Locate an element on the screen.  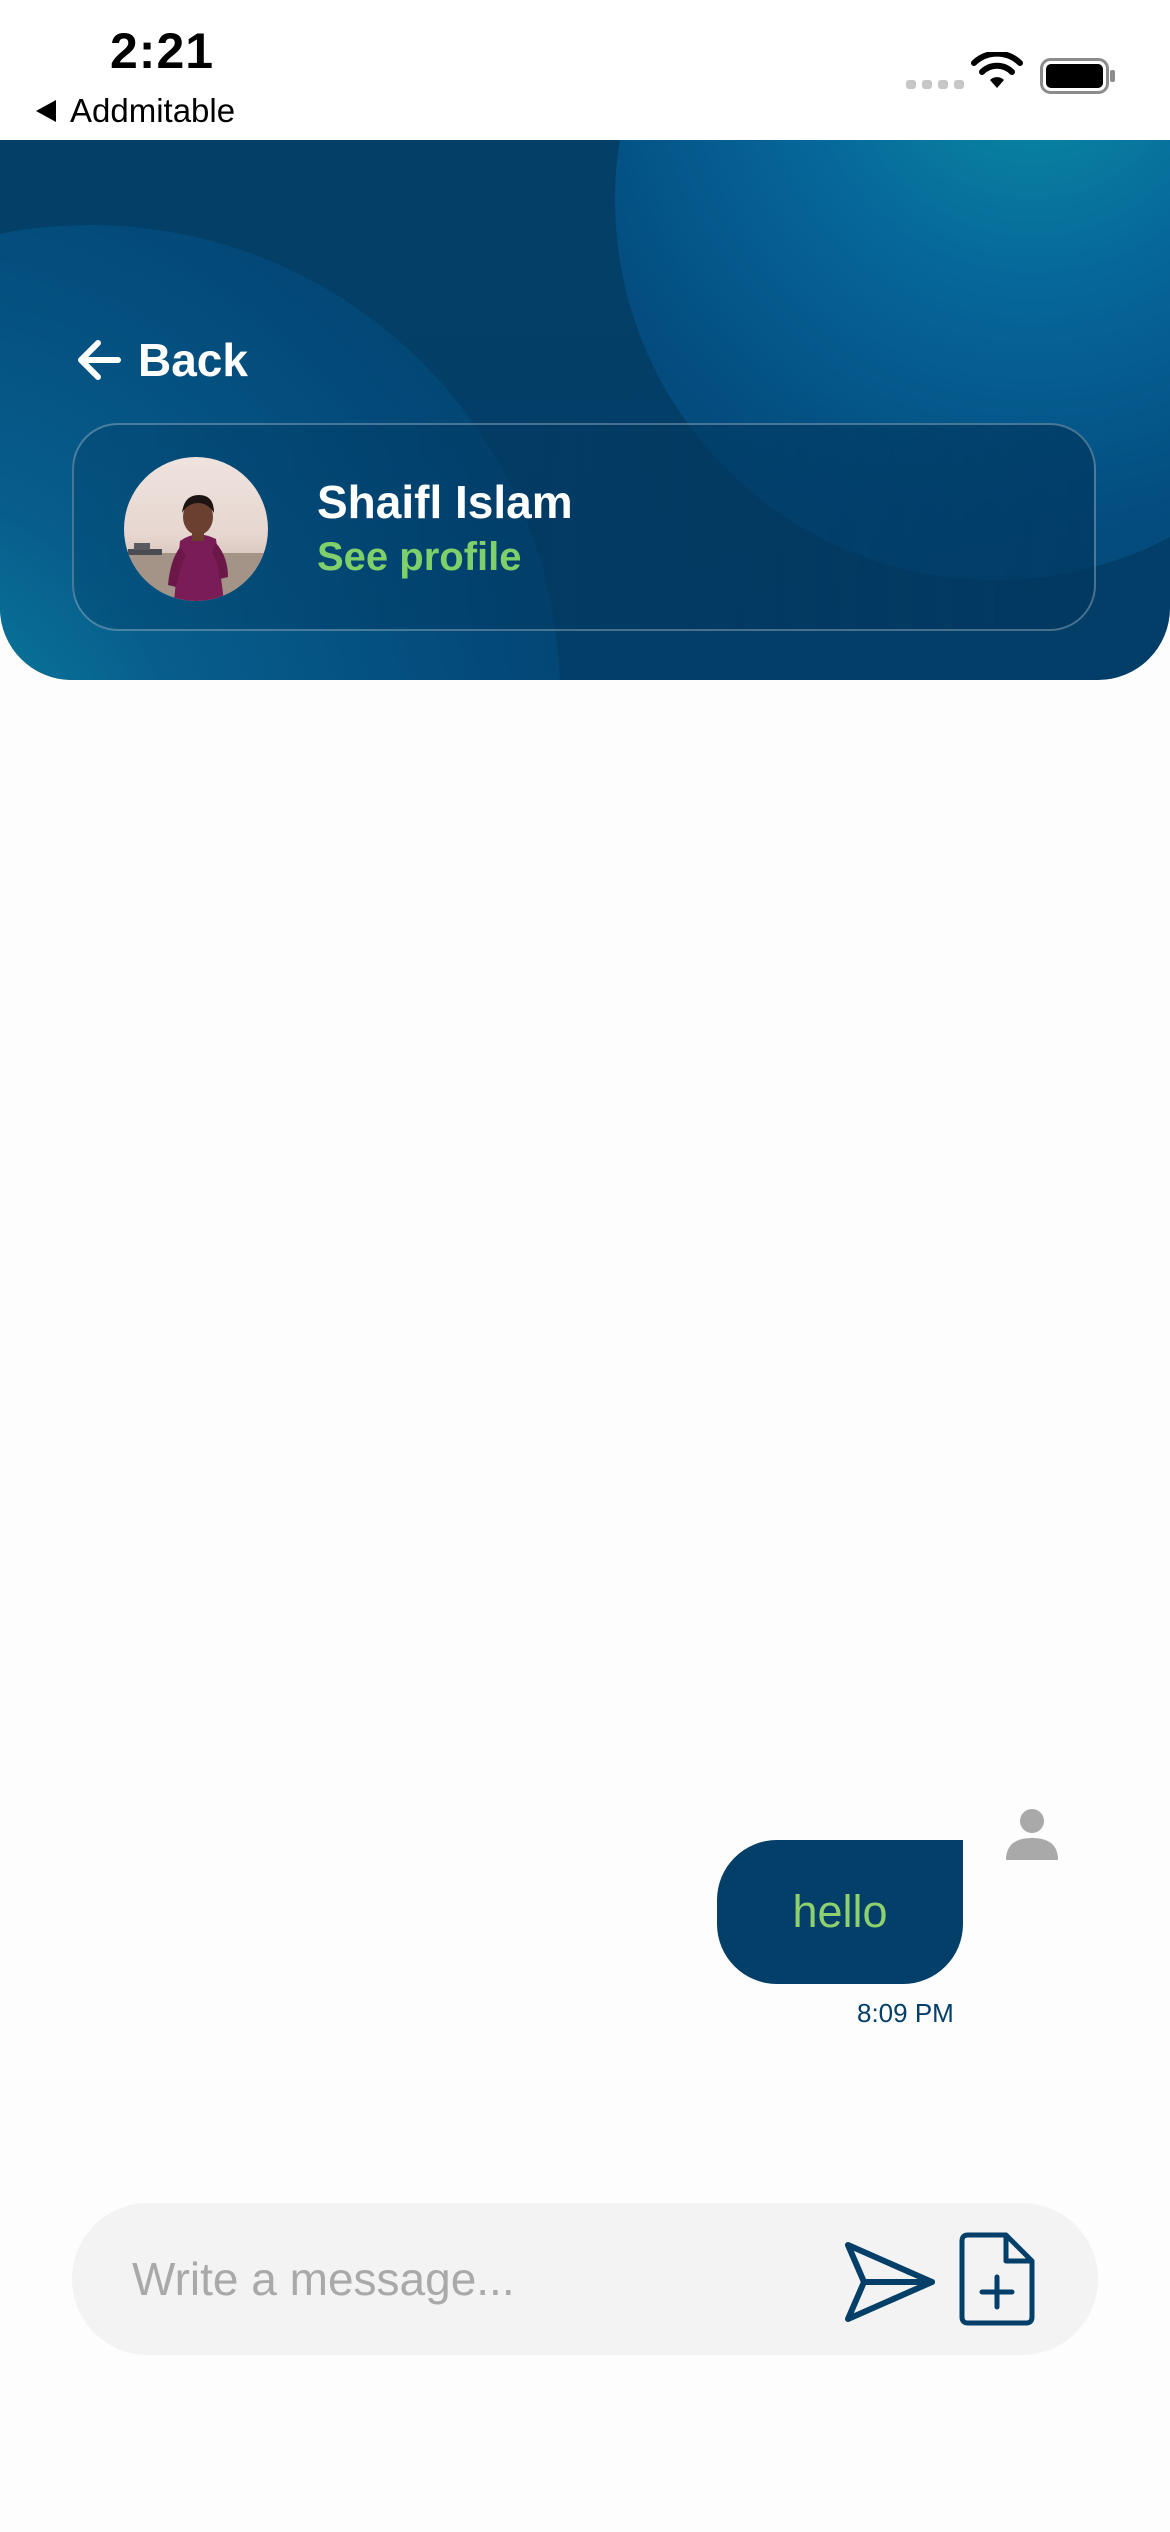
arrow-left-icon is located at coordinates (99, 360).